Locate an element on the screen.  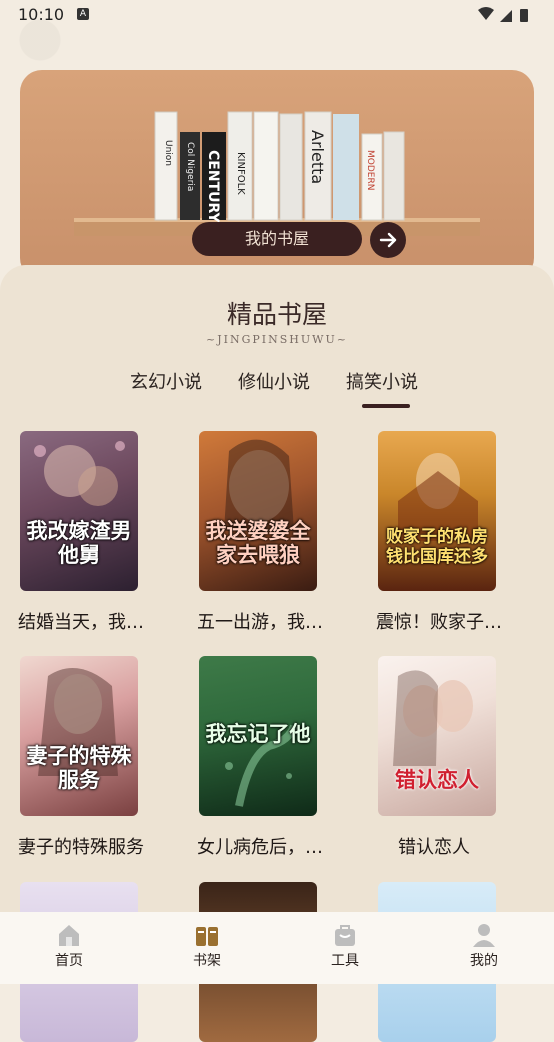
go-shelf-button is located at coordinates (388, 240).